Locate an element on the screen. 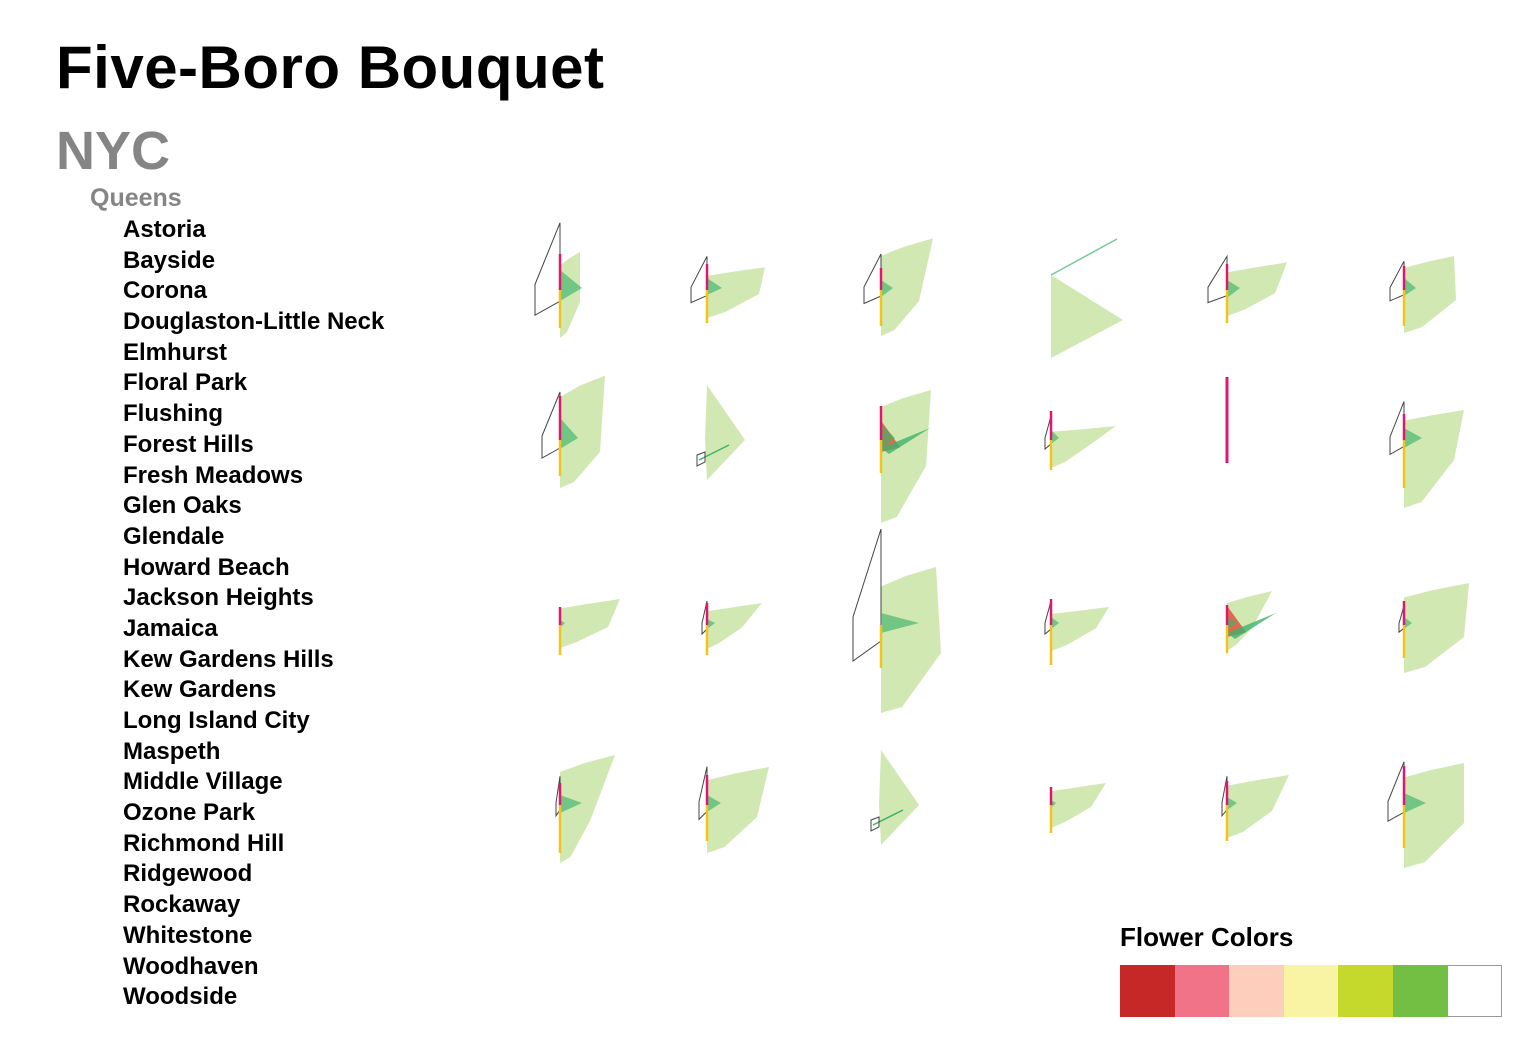  legend-title: Flower Colors is located at coordinates (1207, 937).